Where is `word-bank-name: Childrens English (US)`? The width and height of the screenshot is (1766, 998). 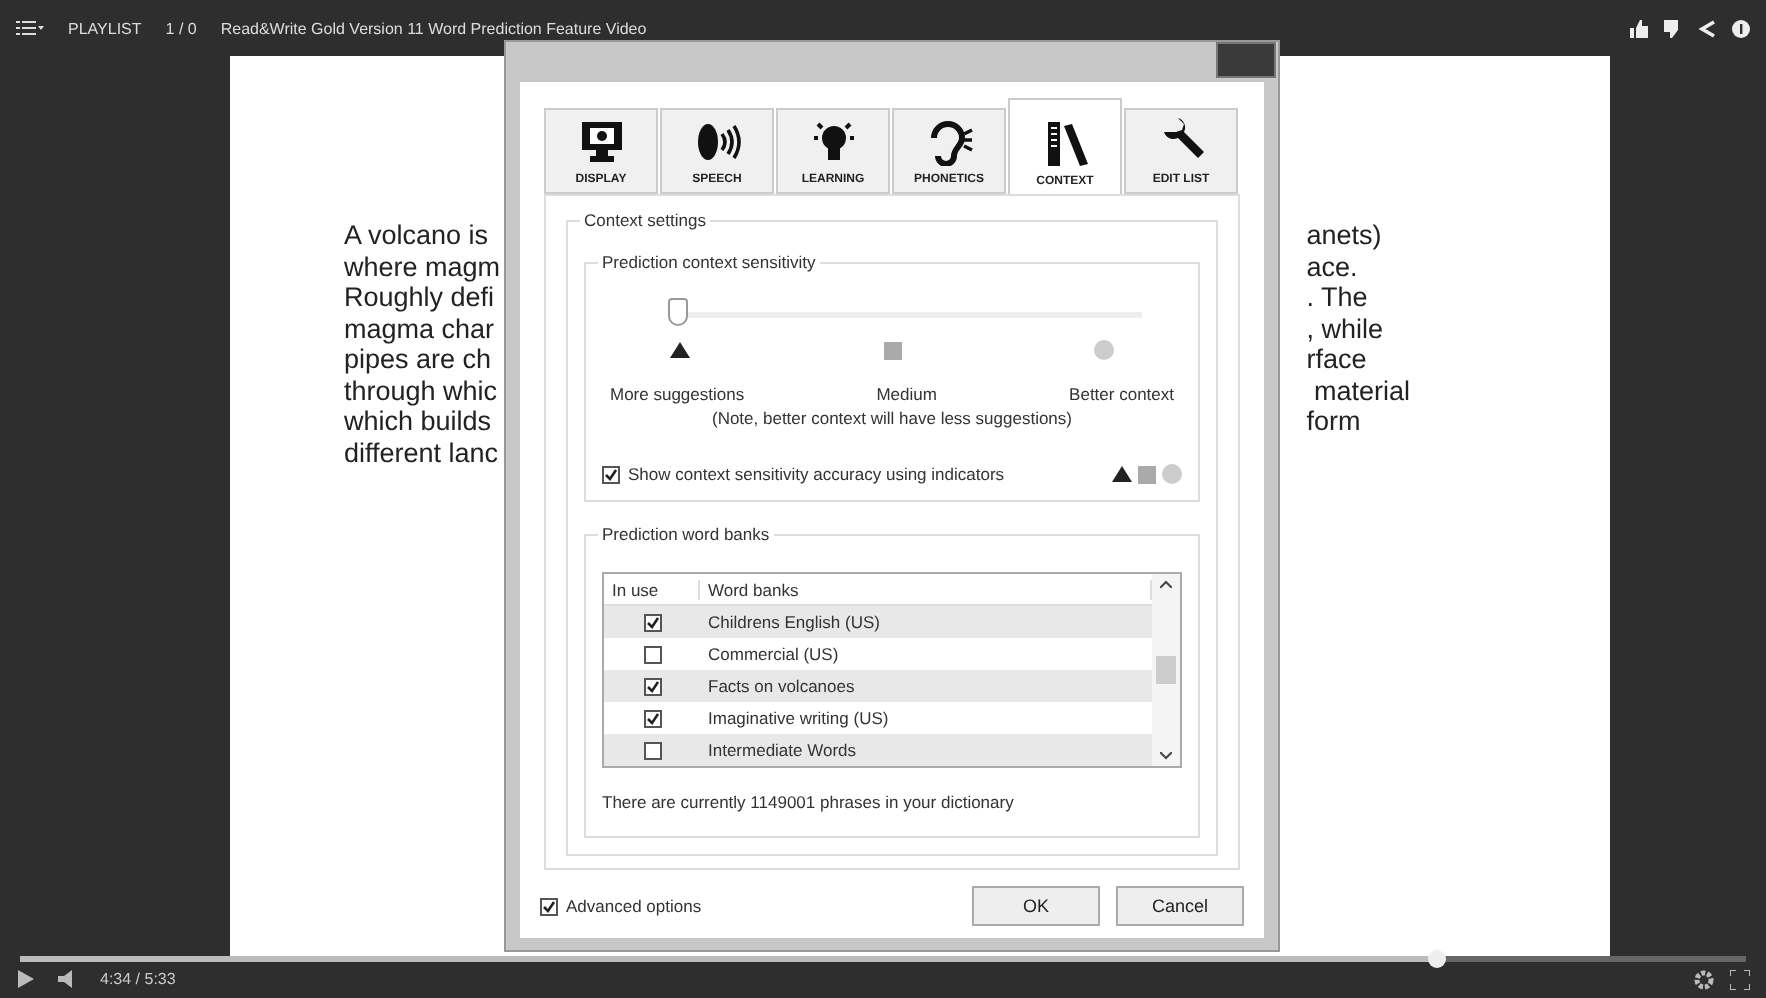 word-bank-name: Childrens English (US) is located at coordinates (794, 622).